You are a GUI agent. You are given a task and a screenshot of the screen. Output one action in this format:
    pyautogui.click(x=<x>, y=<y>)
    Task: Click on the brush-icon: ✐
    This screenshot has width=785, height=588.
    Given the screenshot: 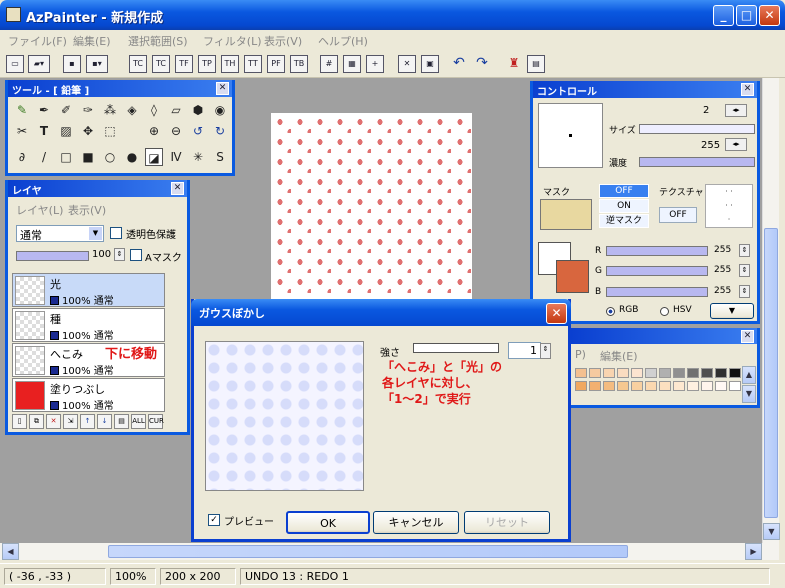 What is the action you would take?
    pyautogui.click(x=66, y=110)
    